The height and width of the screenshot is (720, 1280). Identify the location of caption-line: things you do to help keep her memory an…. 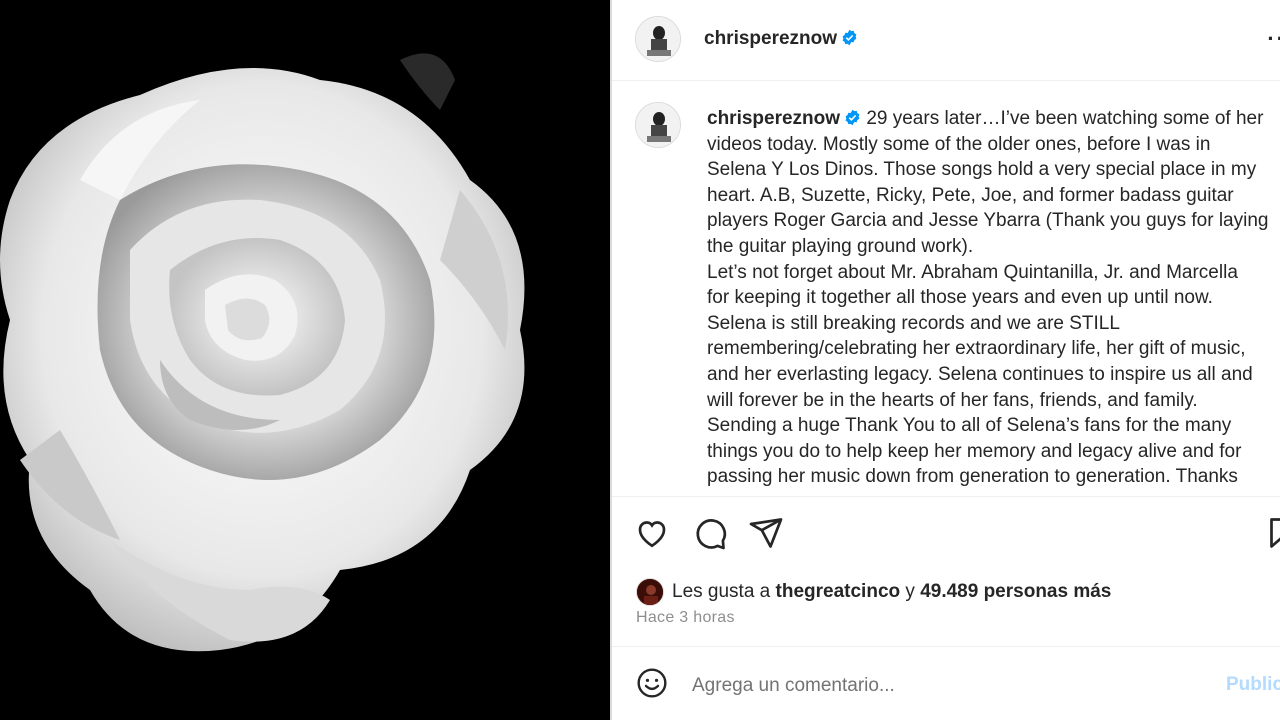
(974, 451).